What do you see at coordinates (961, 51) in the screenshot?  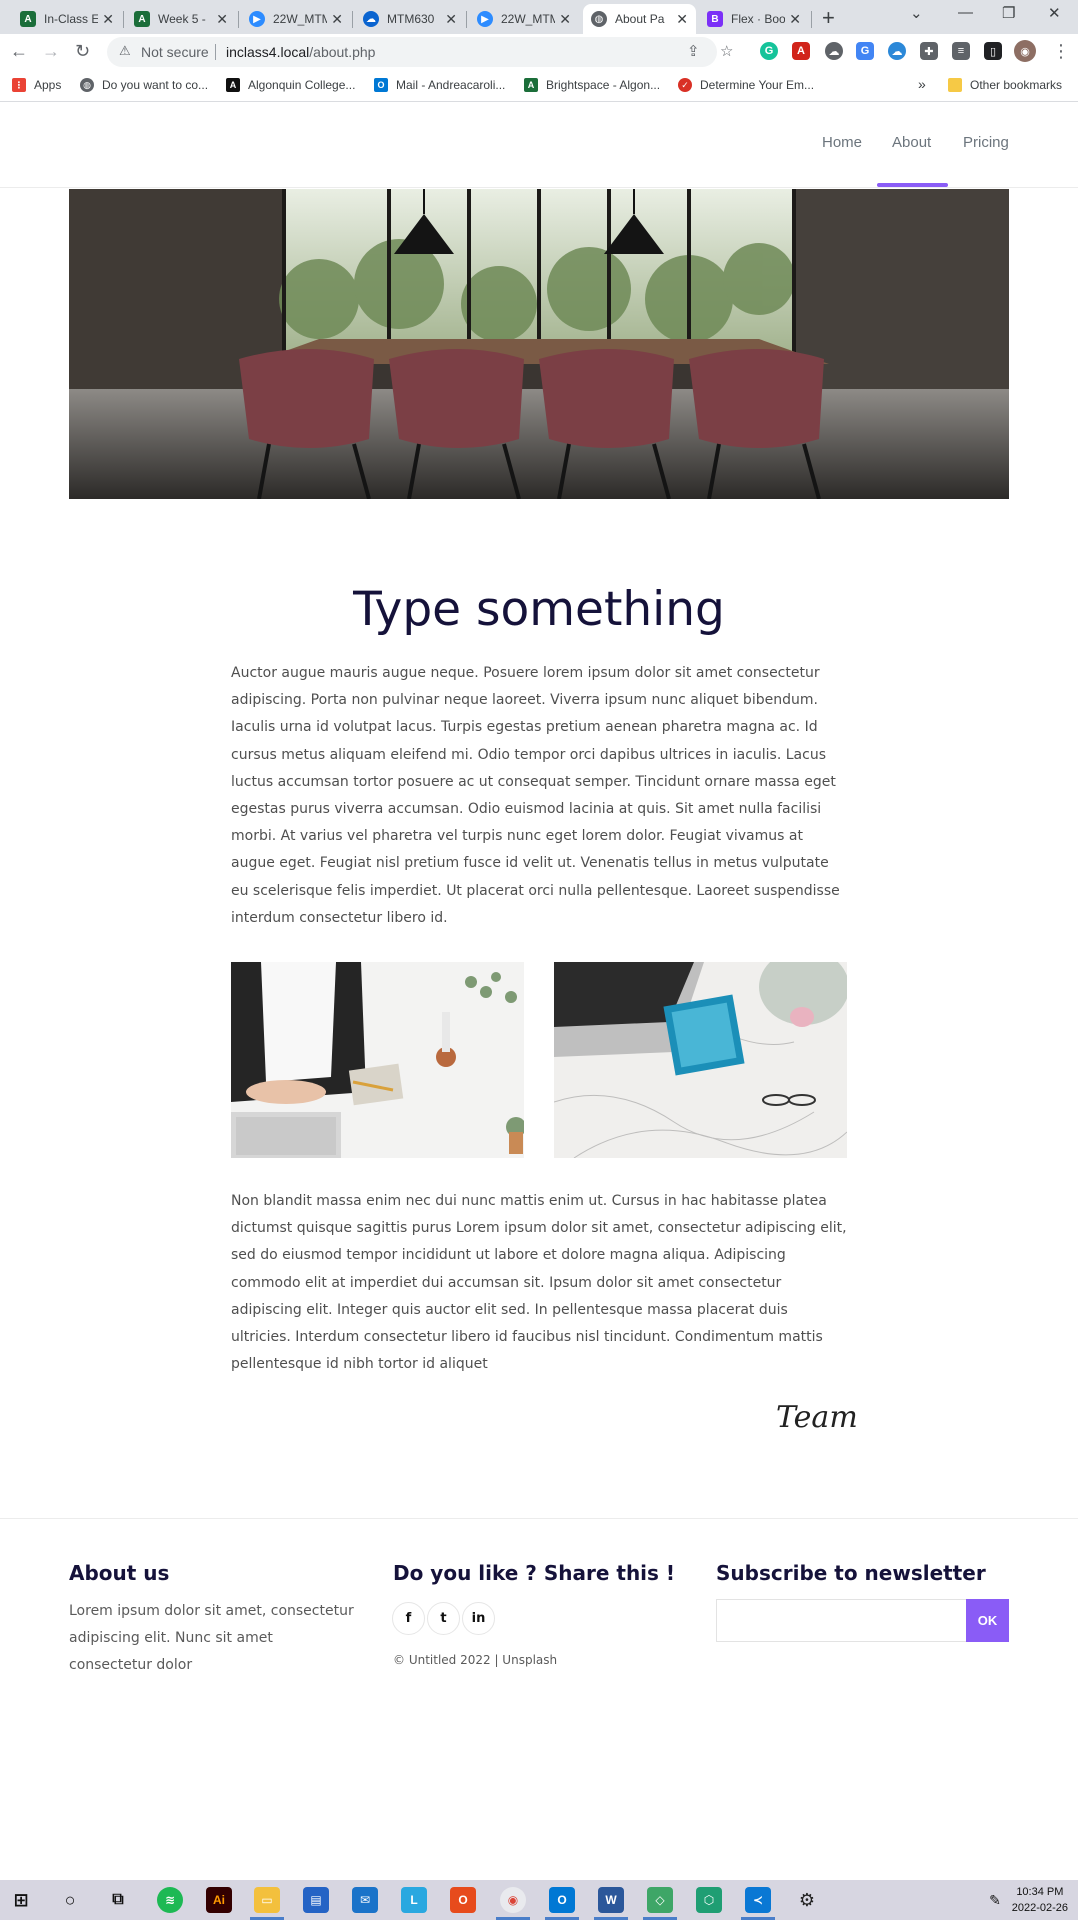 I see `reading-list-icon: ≡` at bounding box center [961, 51].